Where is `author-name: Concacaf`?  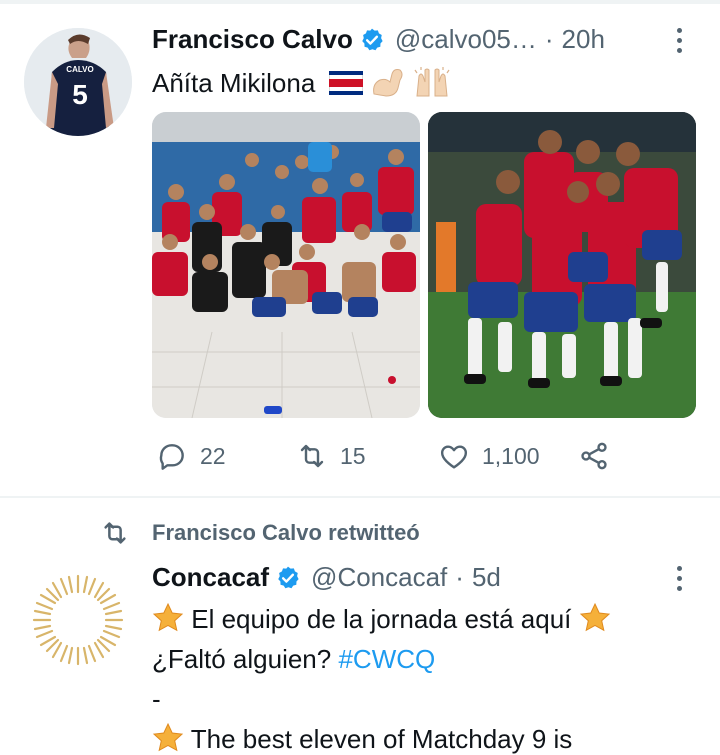
author-name: Concacaf is located at coordinates (210, 577).